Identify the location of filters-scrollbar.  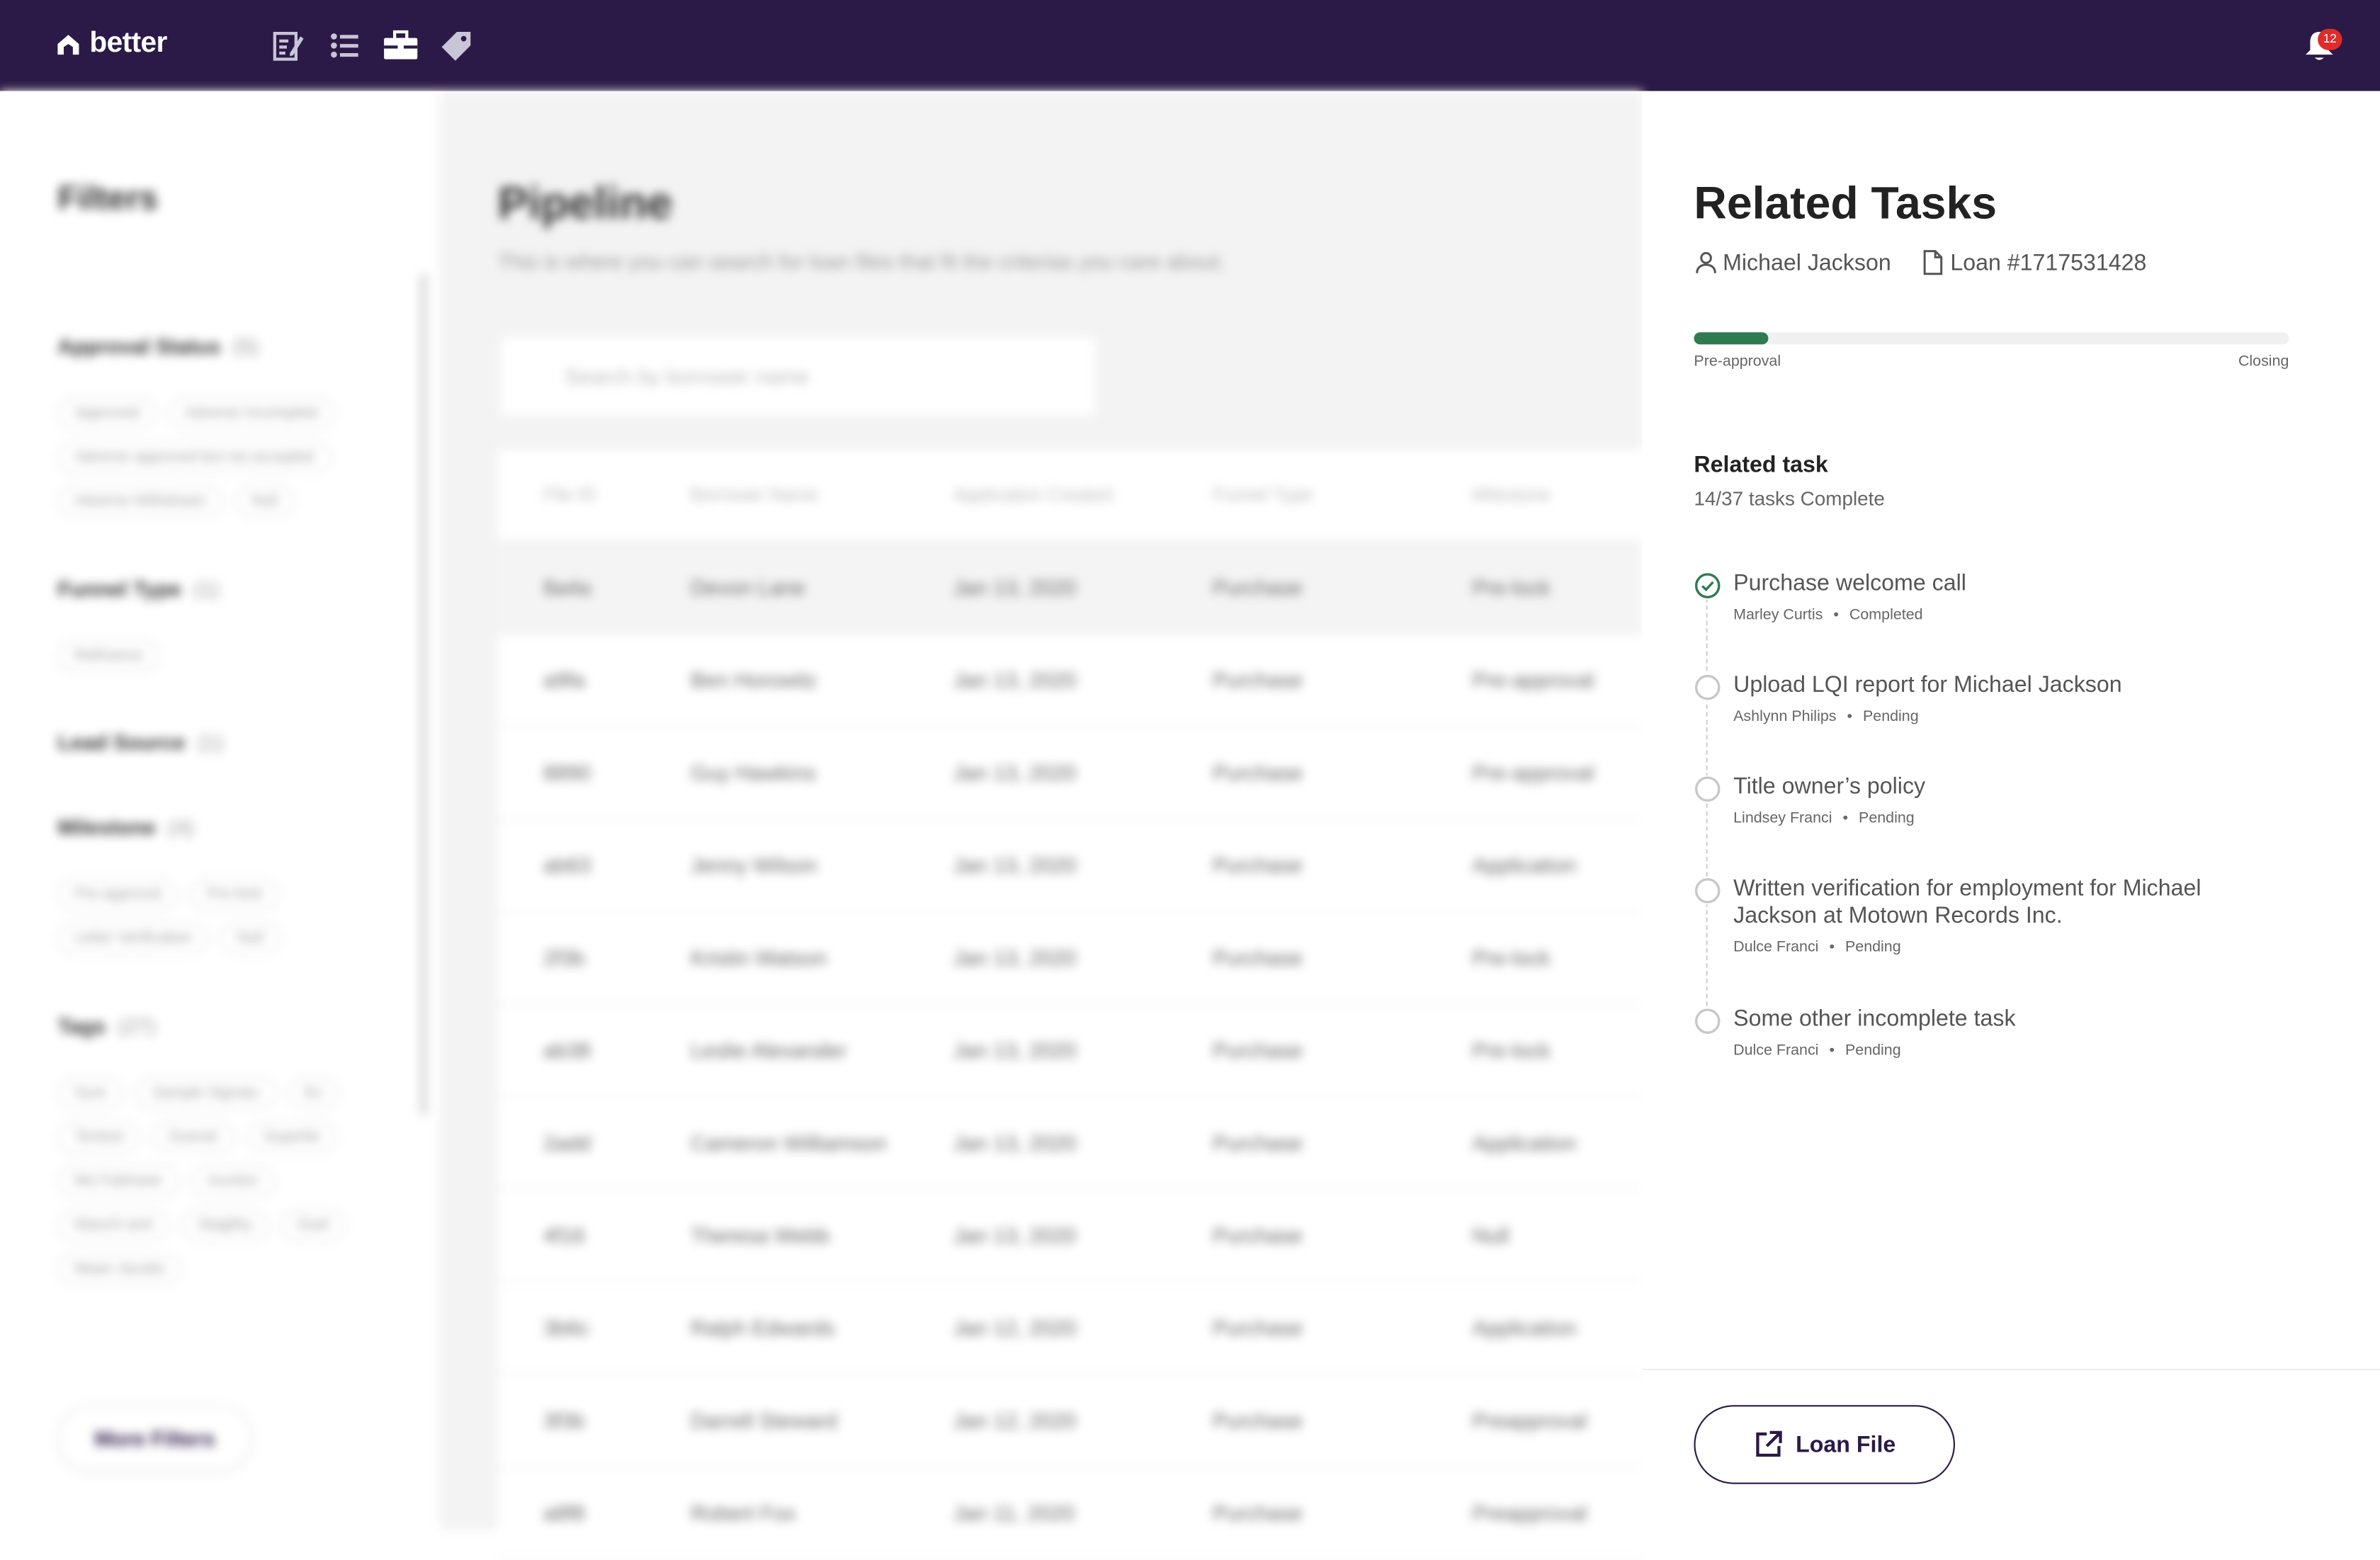
(424, 695).